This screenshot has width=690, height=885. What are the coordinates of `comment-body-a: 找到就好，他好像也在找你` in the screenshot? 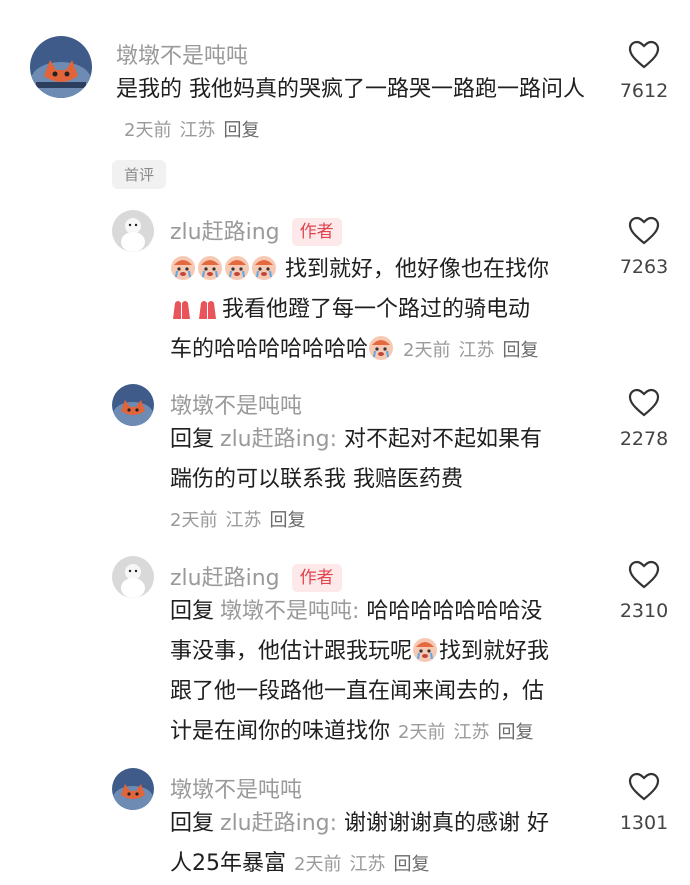 It's located at (417, 269).